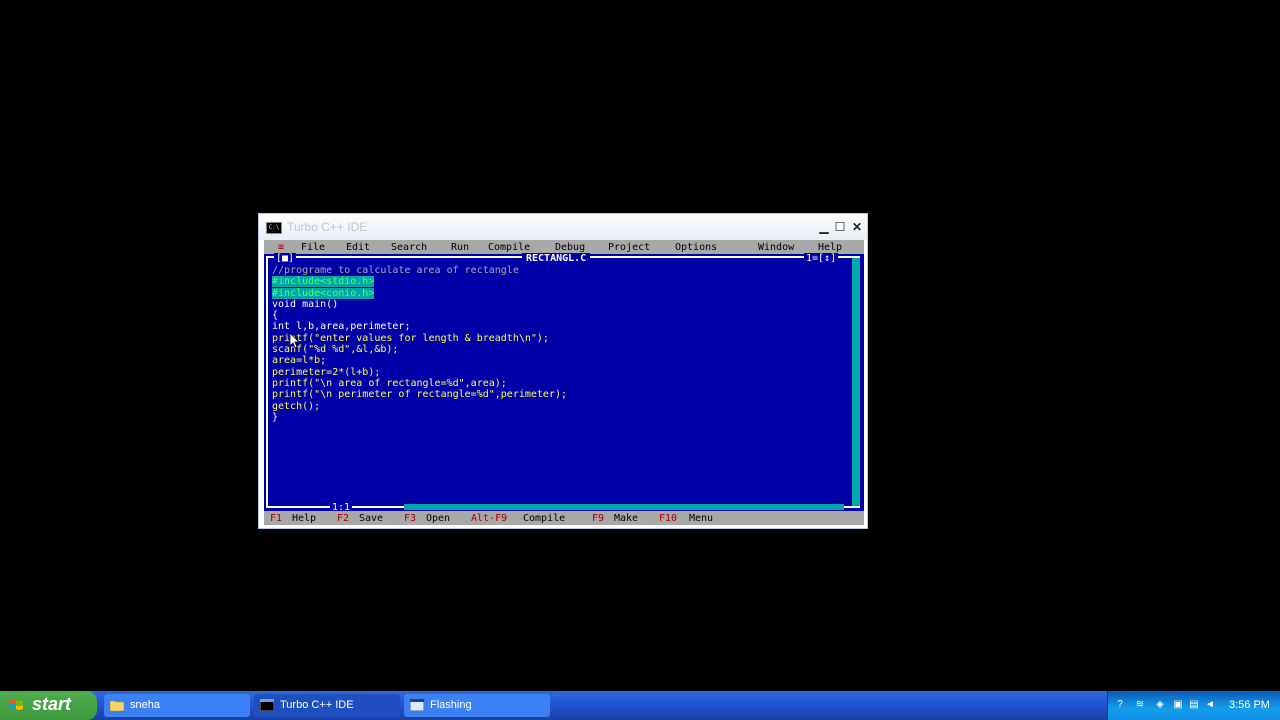 This screenshot has height=720, width=1280. Describe the element at coordinates (305, 304) in the screenshot. I see `code-line: void main()` at that location.